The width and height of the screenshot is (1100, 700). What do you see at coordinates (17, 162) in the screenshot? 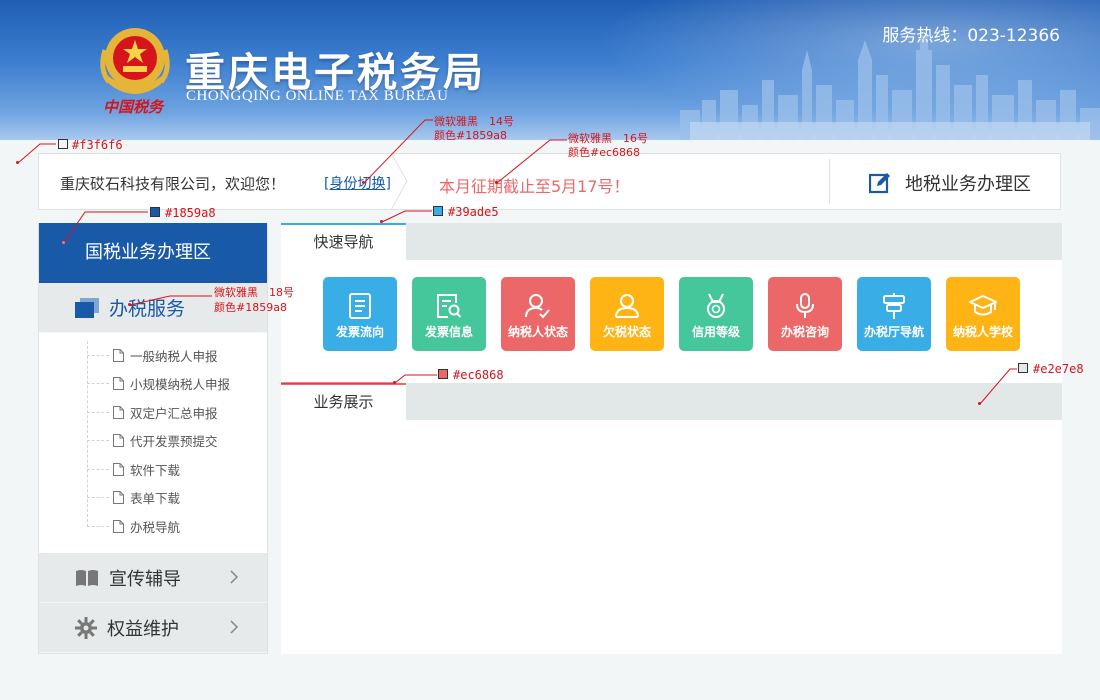
I see `annotation-marker` at bounding box center [17, 162].